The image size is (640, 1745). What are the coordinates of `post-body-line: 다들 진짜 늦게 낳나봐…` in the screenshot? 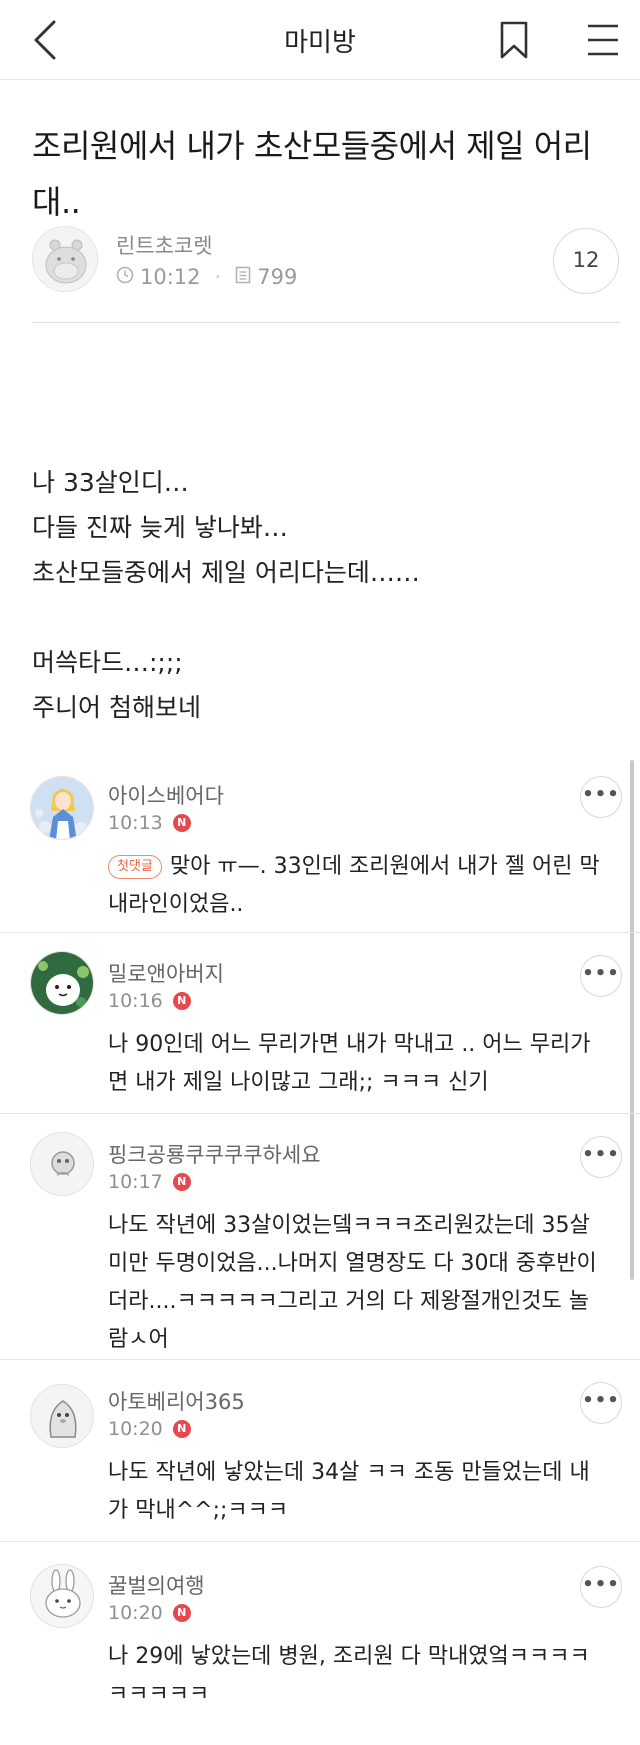 It's located at (160, 527).